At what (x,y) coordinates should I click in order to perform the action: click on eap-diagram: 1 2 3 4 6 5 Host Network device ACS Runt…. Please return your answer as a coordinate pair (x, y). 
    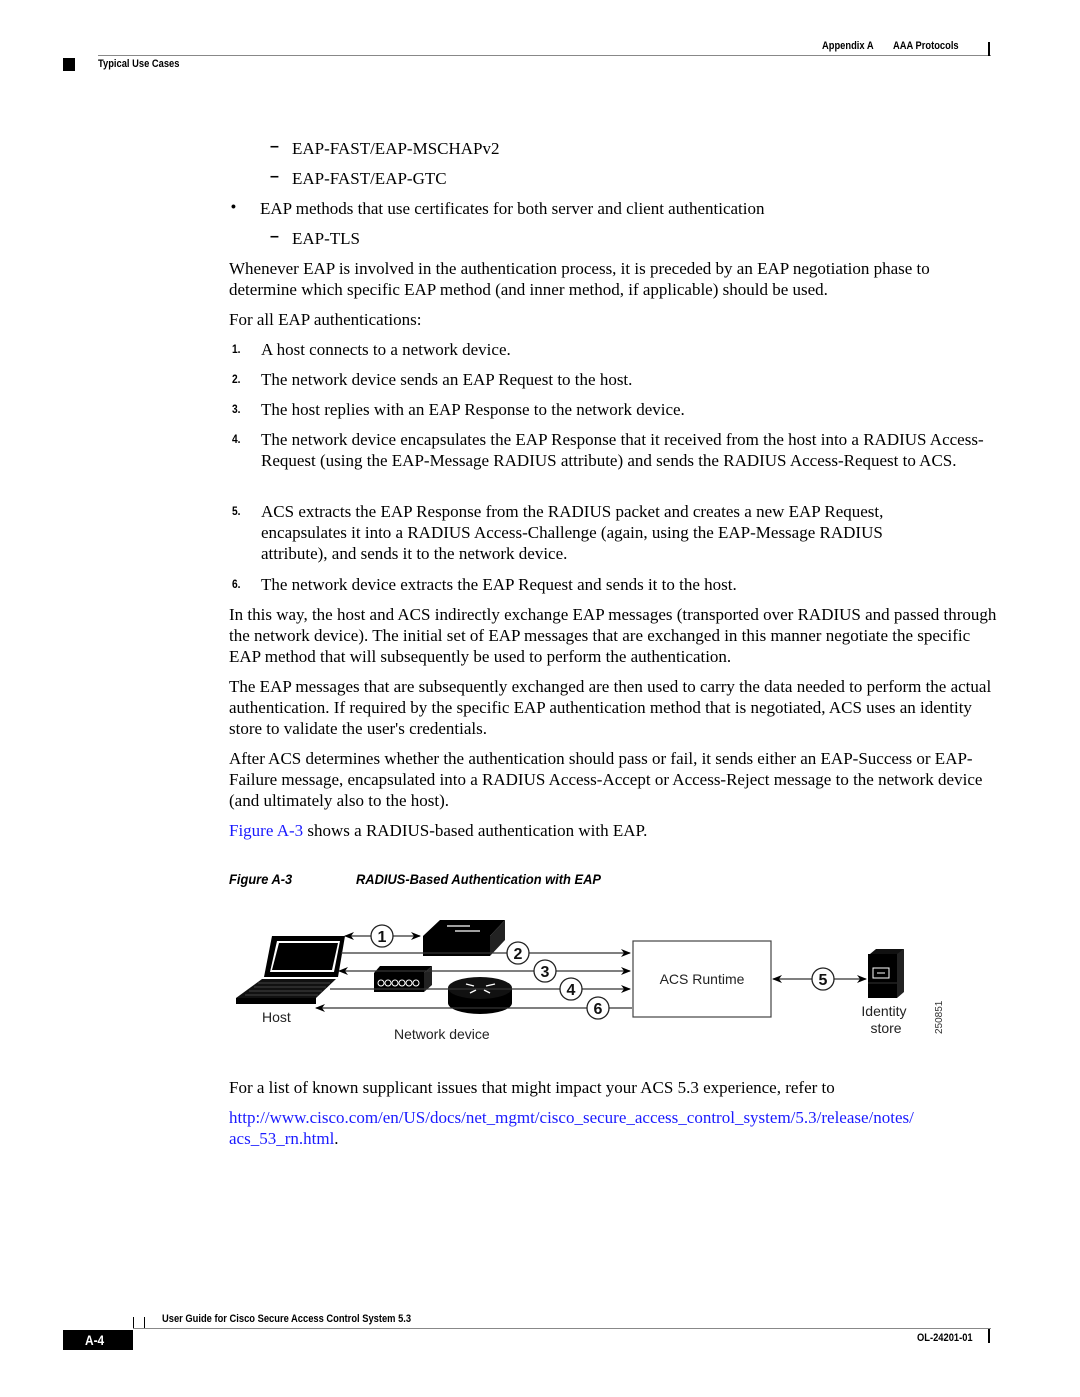
    Looking at the image, I should click on (590, 981).